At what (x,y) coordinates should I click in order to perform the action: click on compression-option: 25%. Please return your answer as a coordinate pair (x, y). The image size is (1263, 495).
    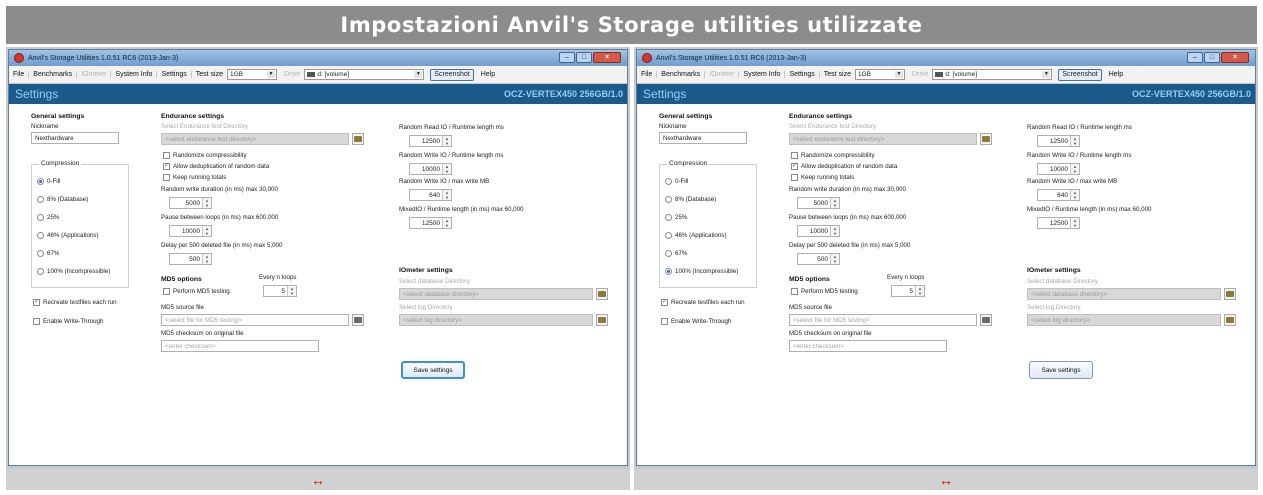
    Looking at the image, I should click on (48, 217).